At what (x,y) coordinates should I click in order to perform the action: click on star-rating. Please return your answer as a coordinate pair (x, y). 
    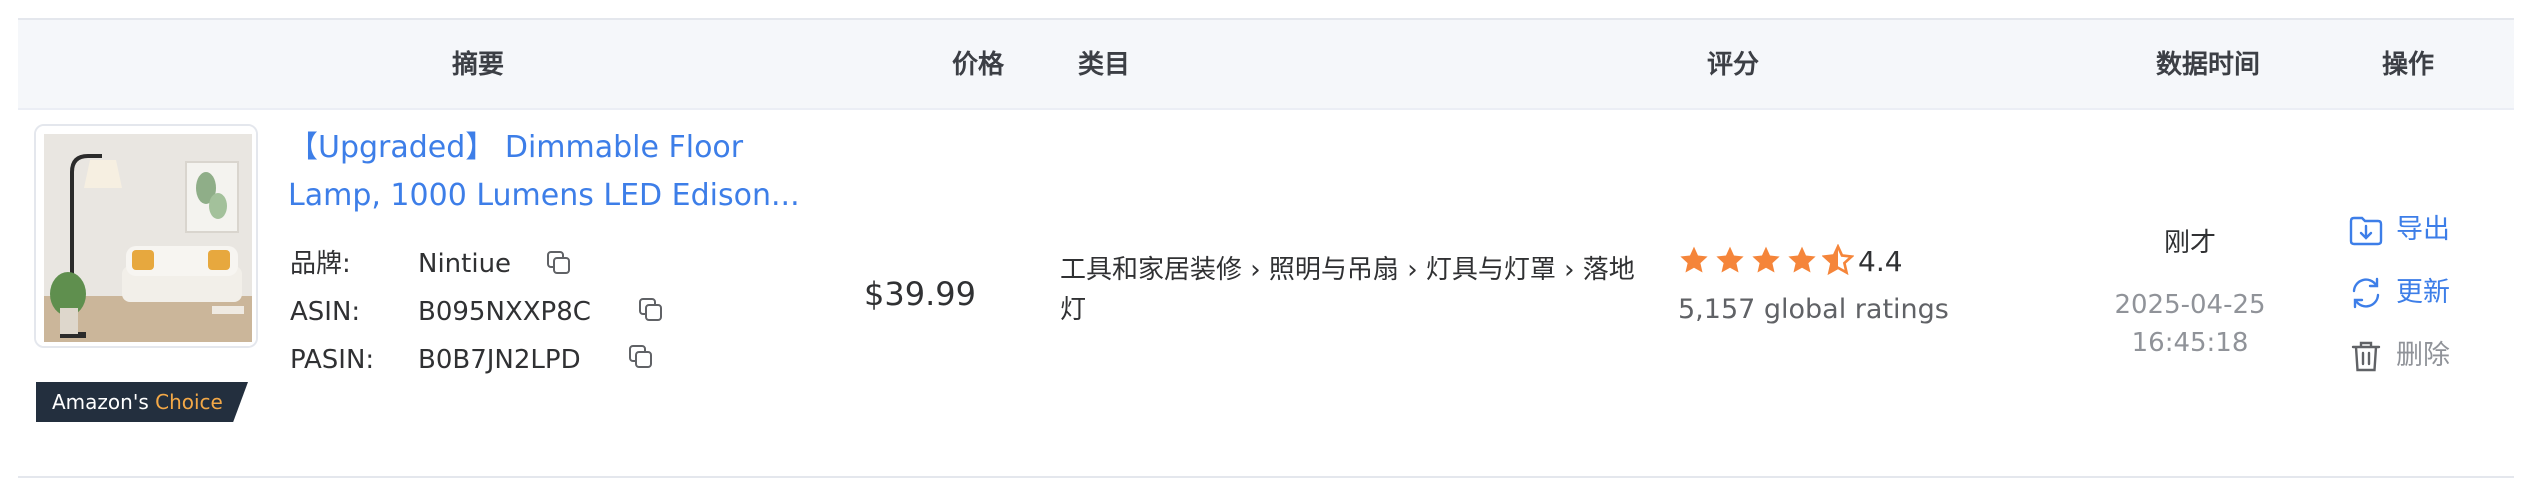
    Looking at the image, I should click on (1768, 262).